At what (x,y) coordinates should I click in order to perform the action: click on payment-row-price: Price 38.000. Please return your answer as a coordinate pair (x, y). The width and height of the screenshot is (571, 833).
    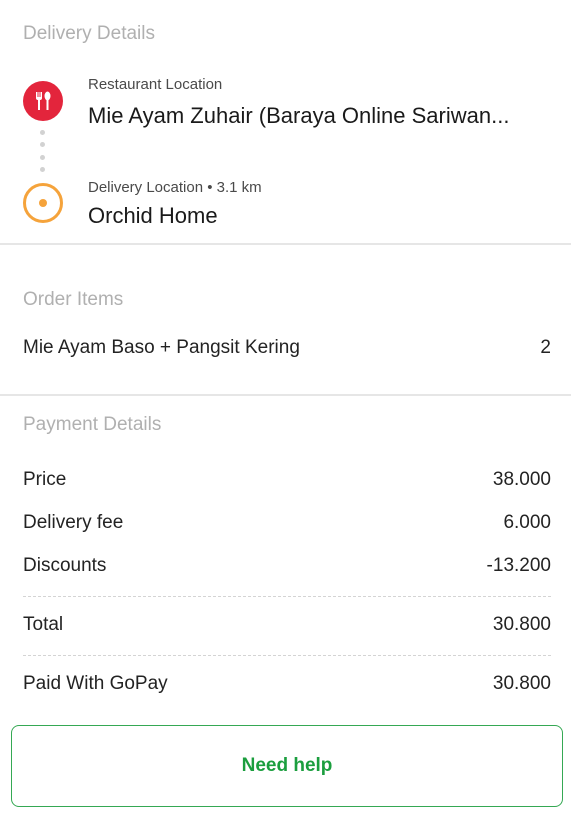
    Looking at the image, I should click on (287, 480).